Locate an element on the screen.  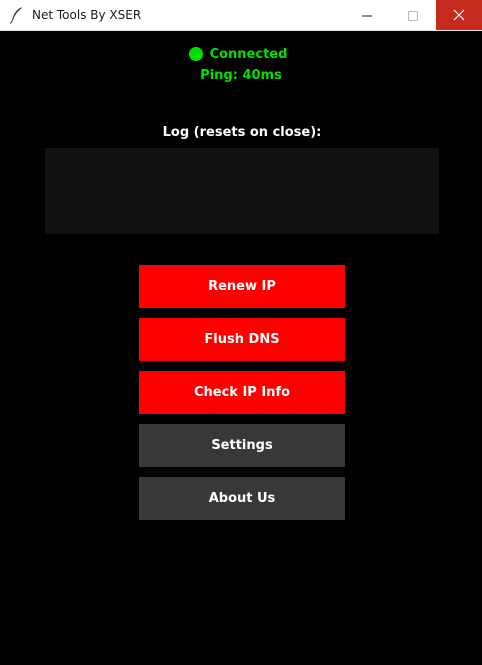
maximize-icon is located at coordinates (413, 15).